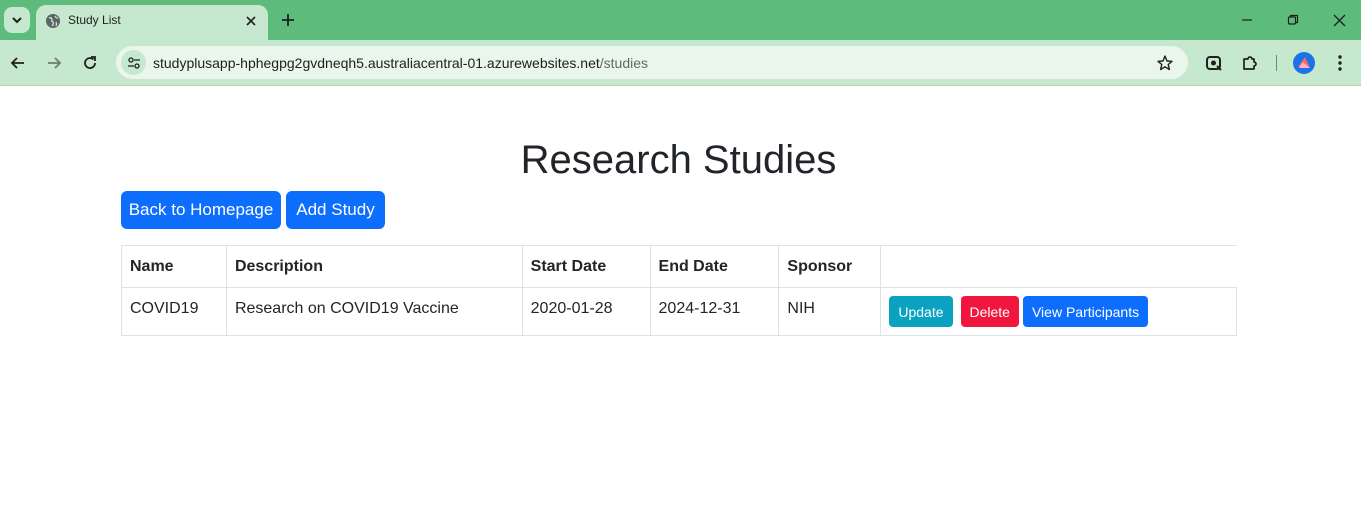 The width and height of the screenshot is (1361, 531). I want to click on back-button, so click(18, 63).